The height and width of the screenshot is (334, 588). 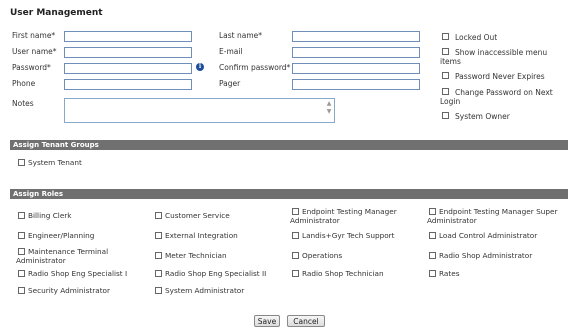 What do you see at coordinates (445, 51) in the screenshot?
I see `show-inaccessible-checkbox` at bounding box center [445, 51].